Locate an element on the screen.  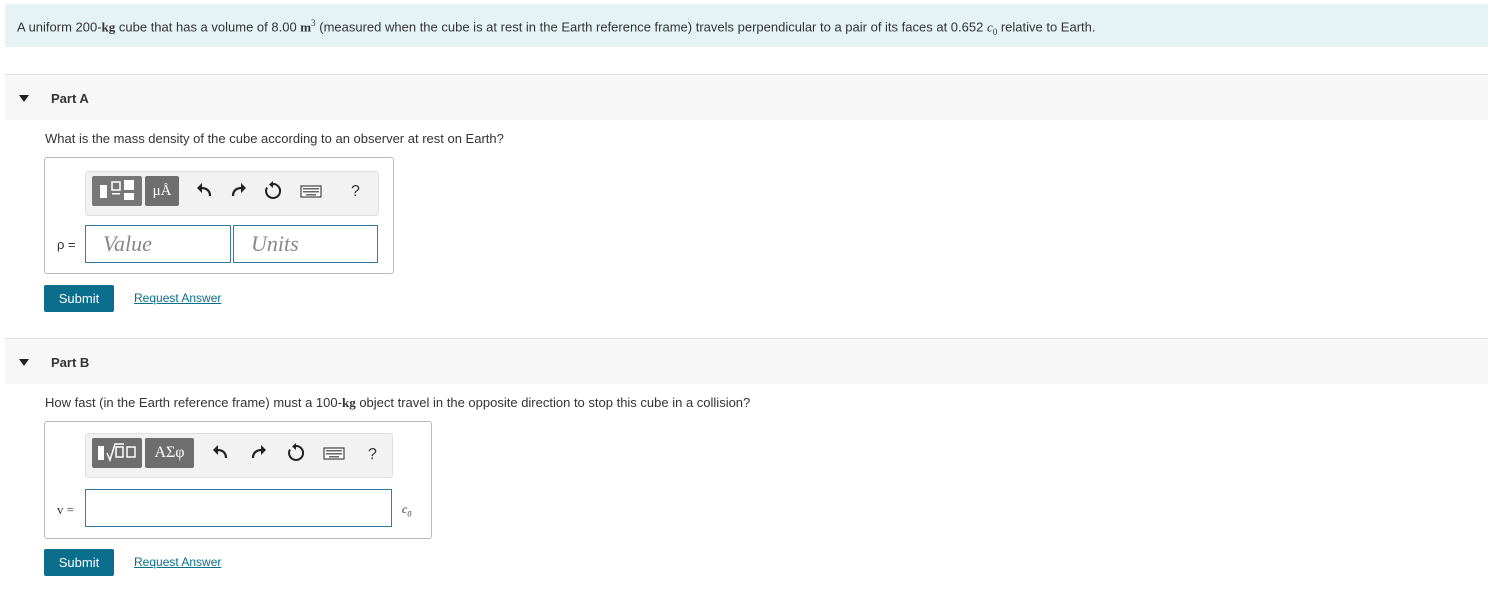
part-a-submit-button: Submit is located at coordinates (79, 298).